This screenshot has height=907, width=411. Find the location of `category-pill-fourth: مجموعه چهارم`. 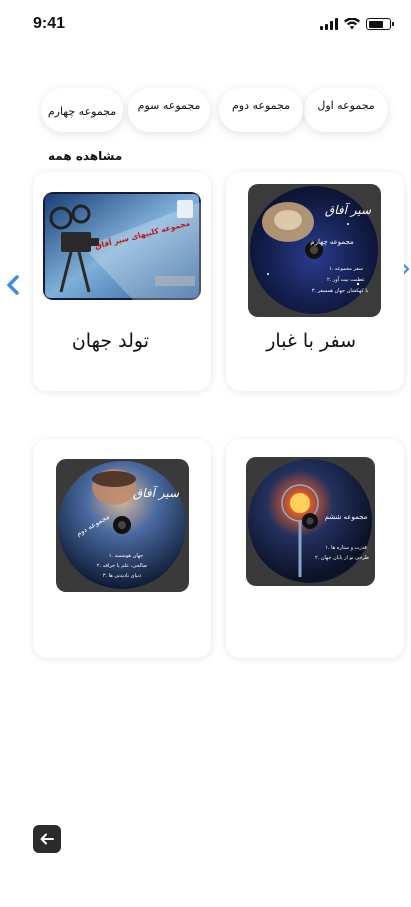

category-pill-fourth: مجموعه چهارم is located at coordinates (82, 110).